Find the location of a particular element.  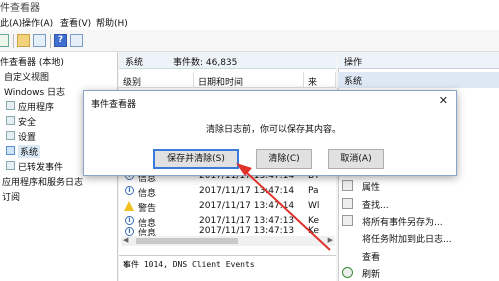

menu-view: 查看(V) is located at coordinates (75, 22).